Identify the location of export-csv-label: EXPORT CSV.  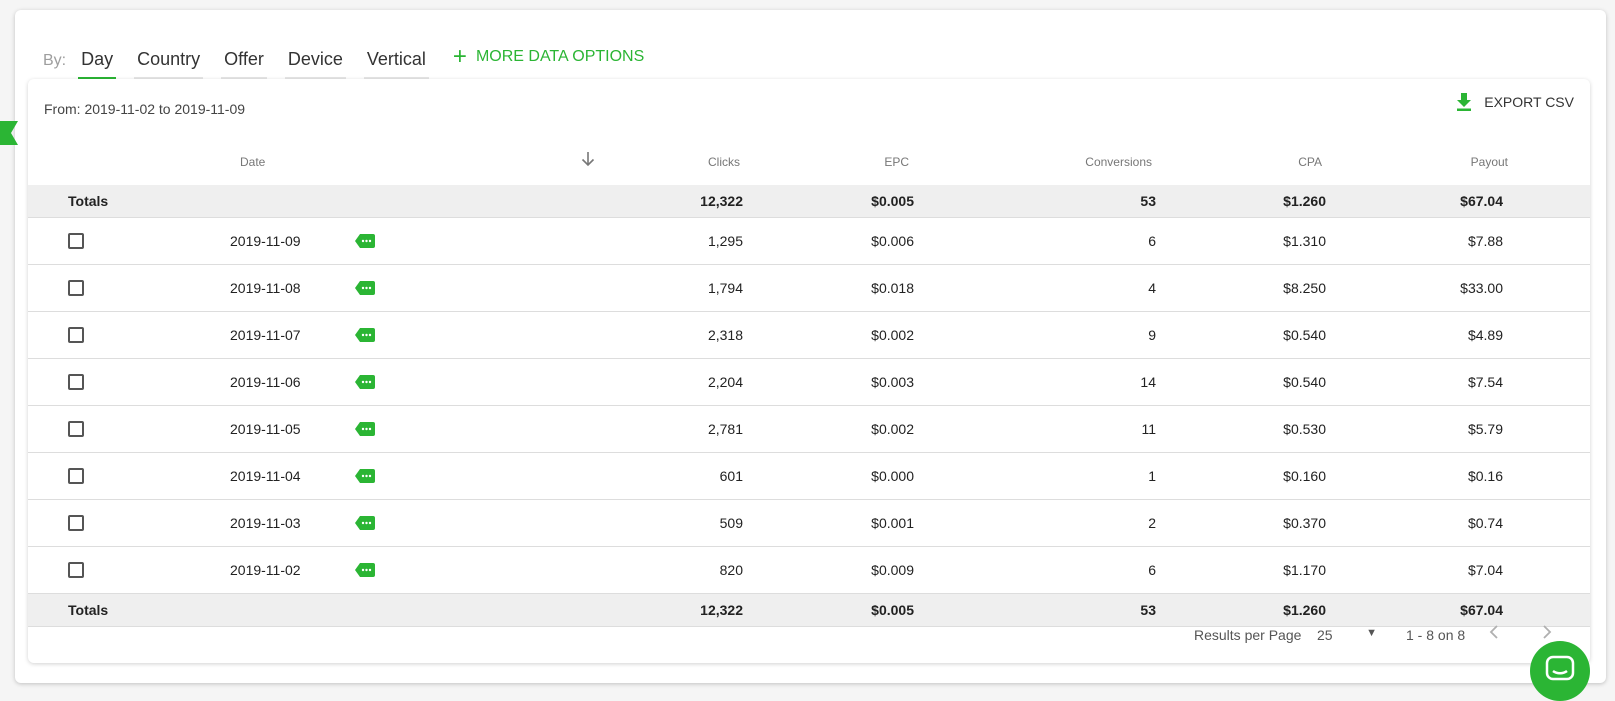
(1529, 102).